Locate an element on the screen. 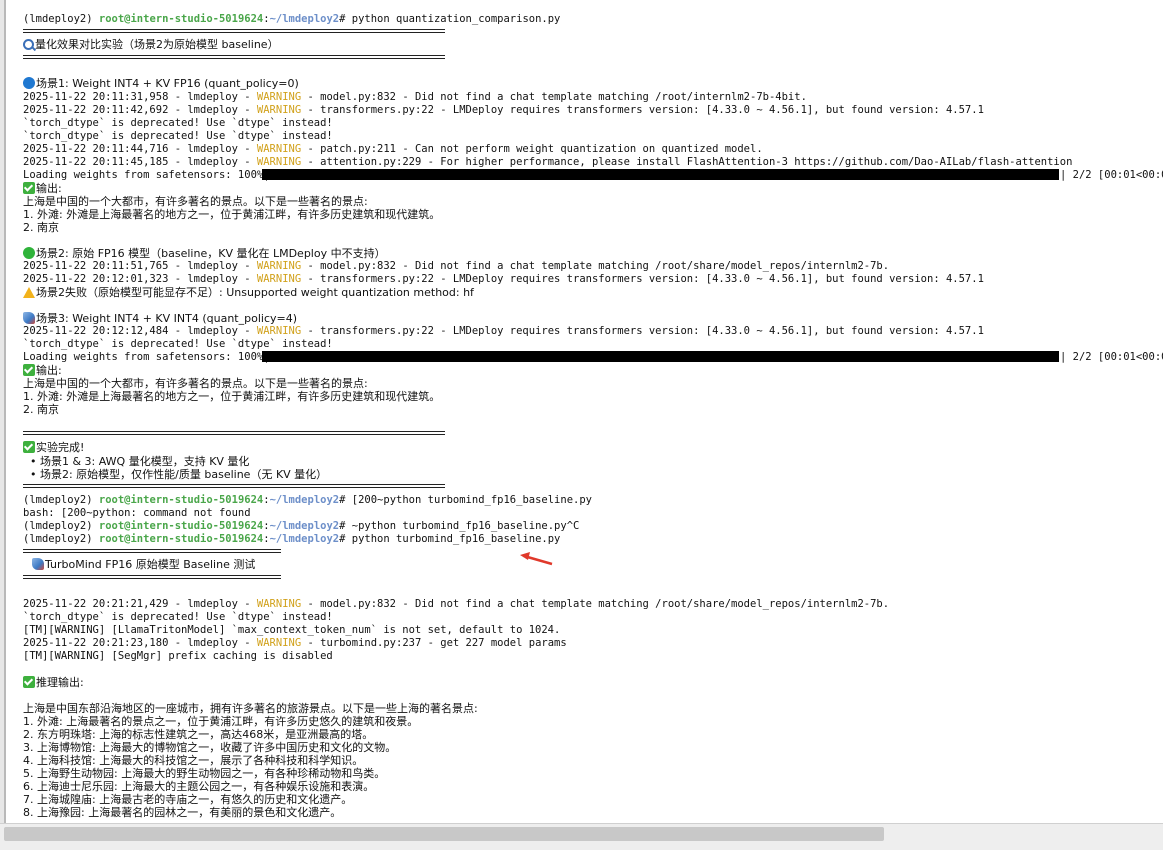 This screenshot has width=1163, height=850. output-line: 7. 上海城隍庙: 上海最古老的寺庙之一，有悠久的历史和文化遗产。 is located at coordinates (188, 799).